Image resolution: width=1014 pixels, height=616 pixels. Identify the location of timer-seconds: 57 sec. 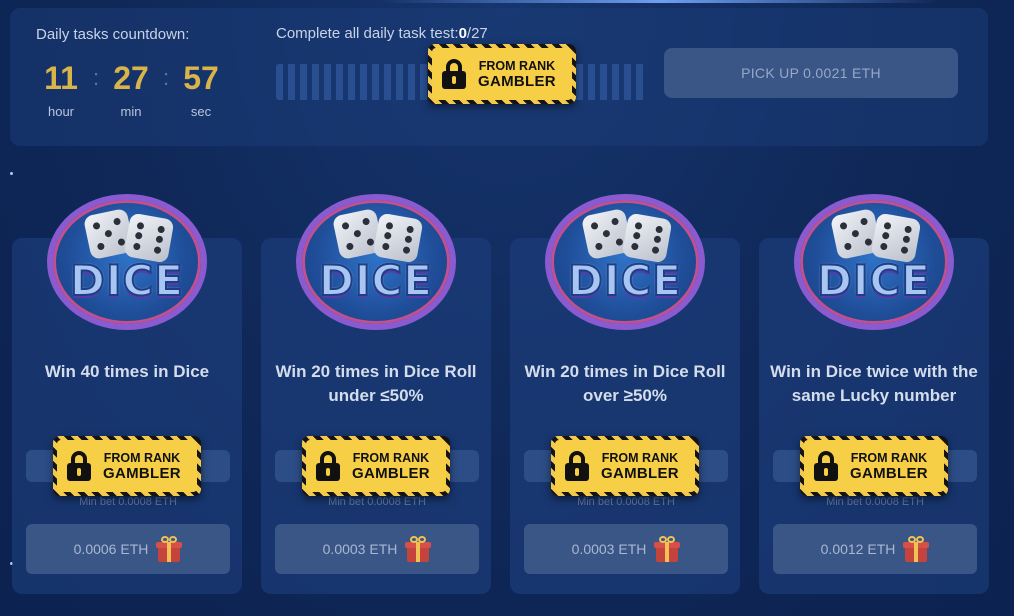
(201, 89).